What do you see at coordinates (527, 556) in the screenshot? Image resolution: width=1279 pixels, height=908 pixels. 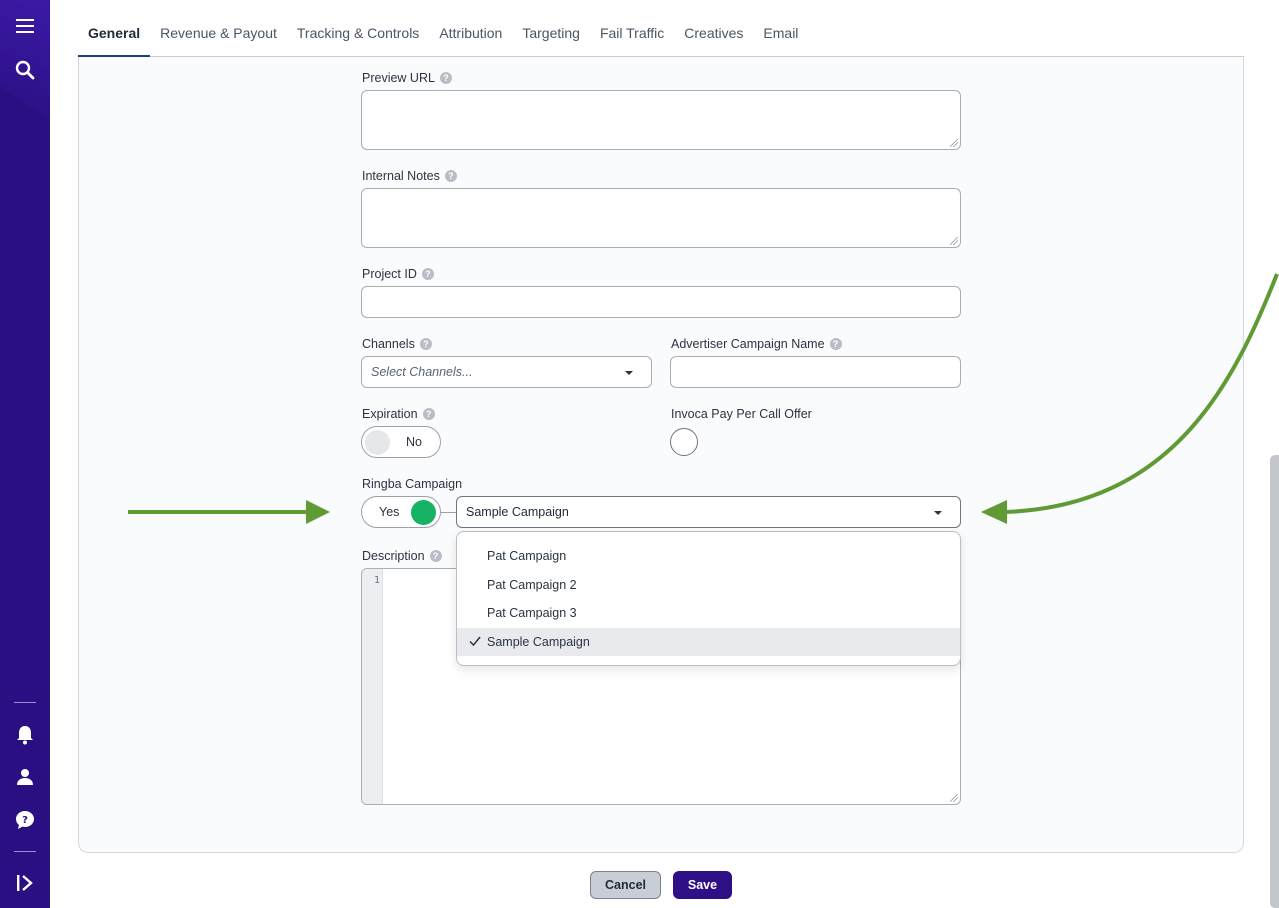 I see `option-label: Pat Campaign` at bounding box center [527, 556].